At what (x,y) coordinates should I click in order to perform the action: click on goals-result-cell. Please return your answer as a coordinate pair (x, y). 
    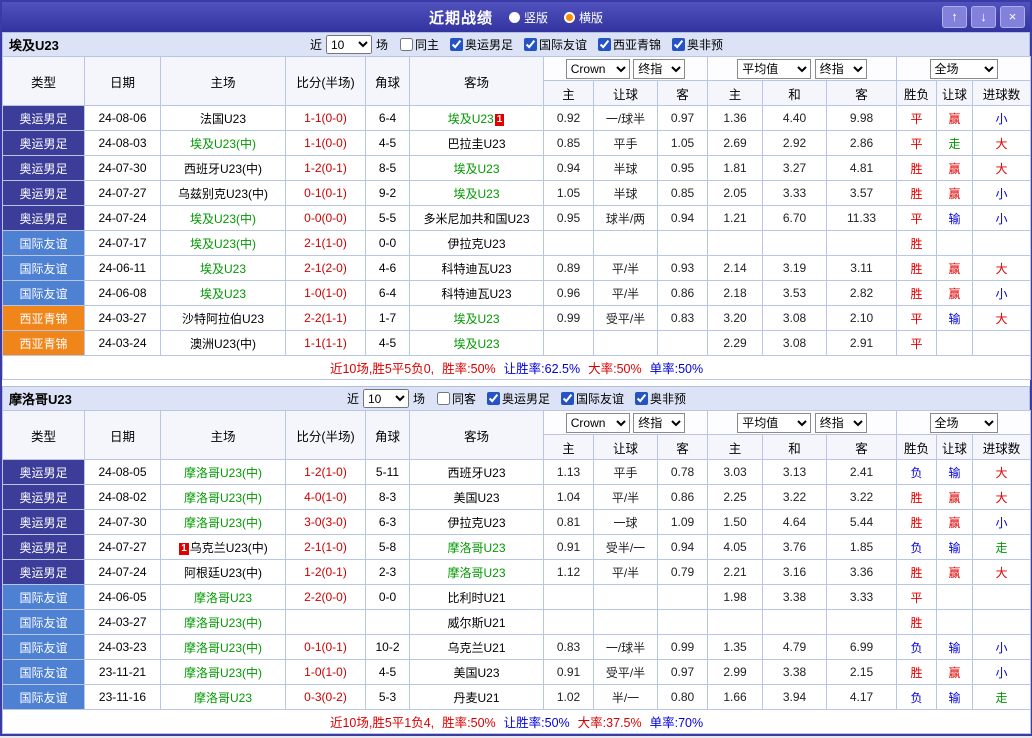
    Looking at the image, I should click on (1002, 243).